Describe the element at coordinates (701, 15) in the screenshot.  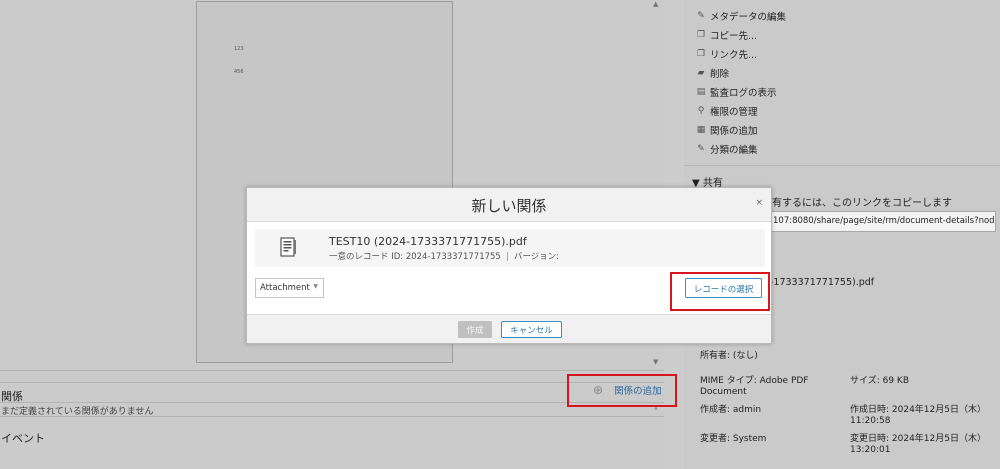
I see `edit-metadata-icon: ✎` at that location.